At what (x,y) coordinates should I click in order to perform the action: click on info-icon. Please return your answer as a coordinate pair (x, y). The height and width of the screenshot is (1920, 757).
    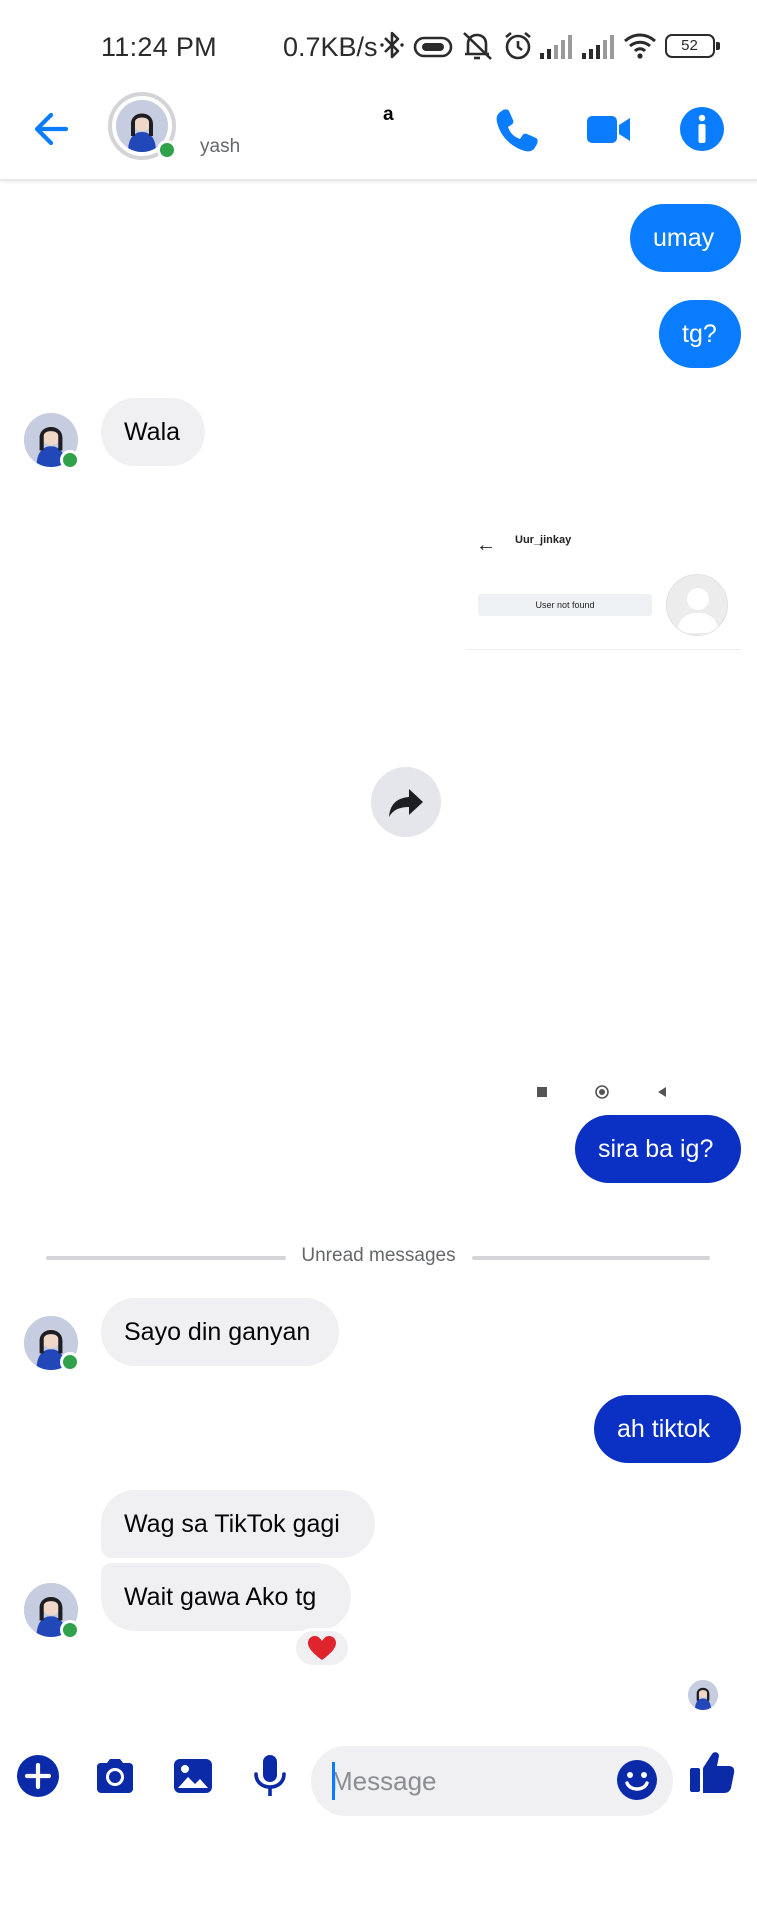
    Looking at the image, I should click on (702, 129).